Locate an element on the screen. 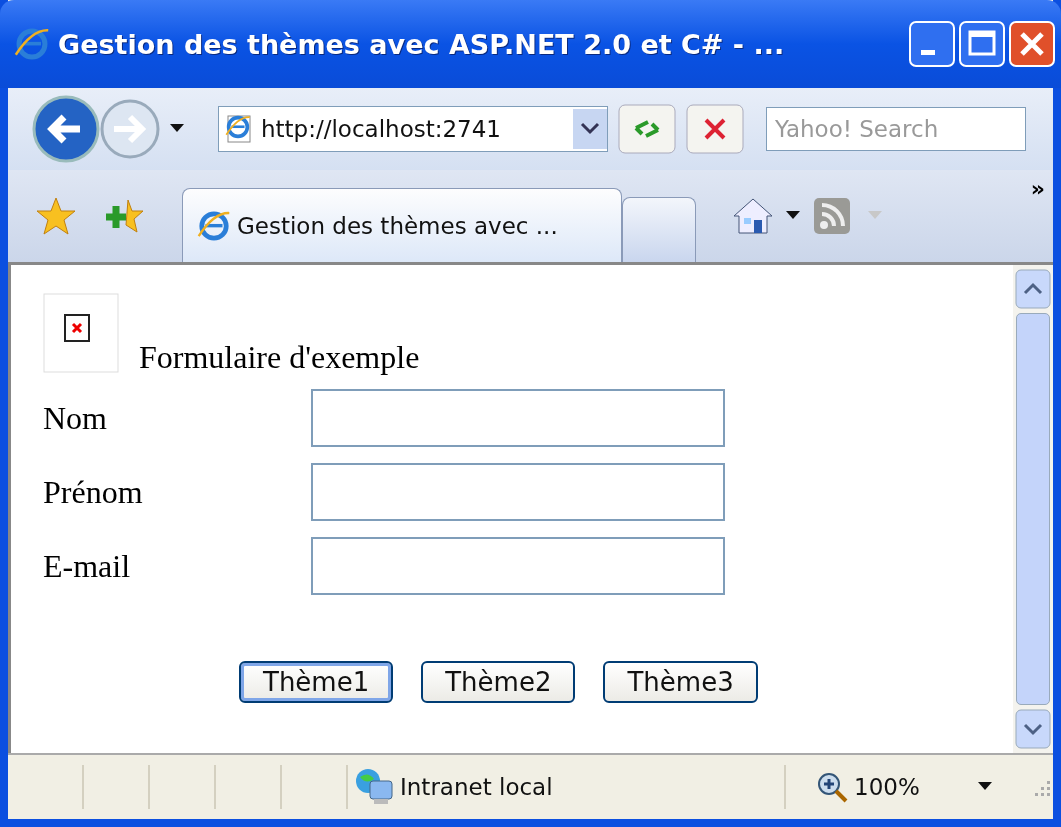 The image size is (1061, 827). theme-button: Thème1 is located at coordinates (316, 682).